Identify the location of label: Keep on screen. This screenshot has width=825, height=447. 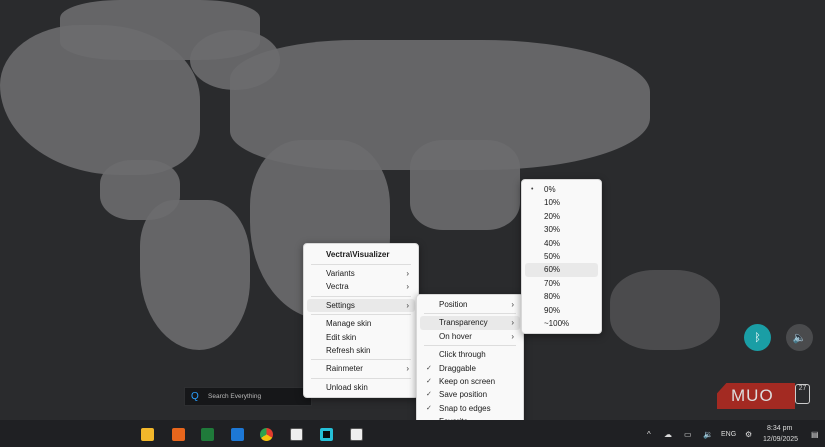
(467, 381).